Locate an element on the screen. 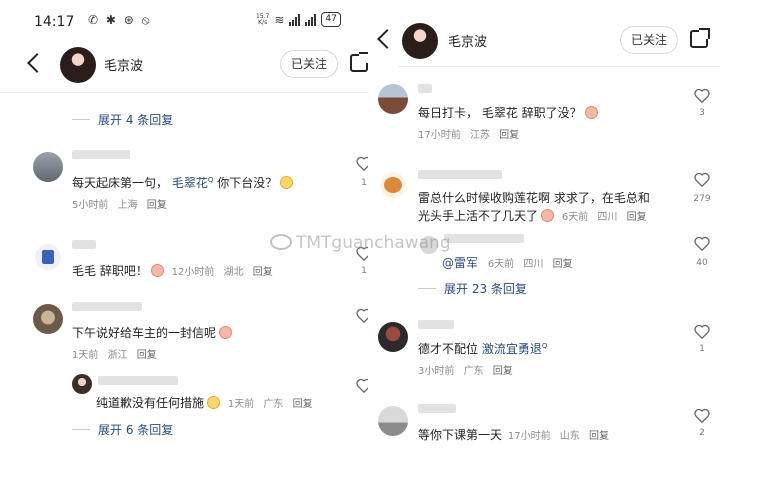  comment-text: 德才不配位 激流宜勇退Q is located at coordinates (483, 349).